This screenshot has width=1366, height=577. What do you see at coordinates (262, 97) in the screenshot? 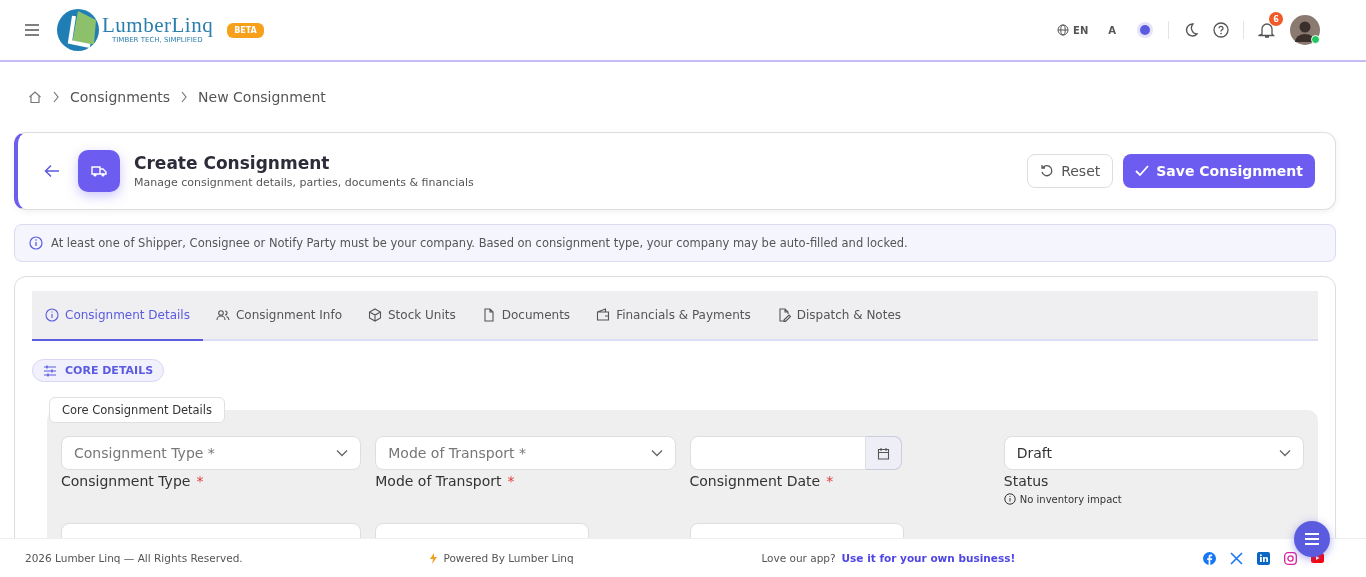
I see `breadcrumb-item: New Consignment` at bounding box center [262, 97].